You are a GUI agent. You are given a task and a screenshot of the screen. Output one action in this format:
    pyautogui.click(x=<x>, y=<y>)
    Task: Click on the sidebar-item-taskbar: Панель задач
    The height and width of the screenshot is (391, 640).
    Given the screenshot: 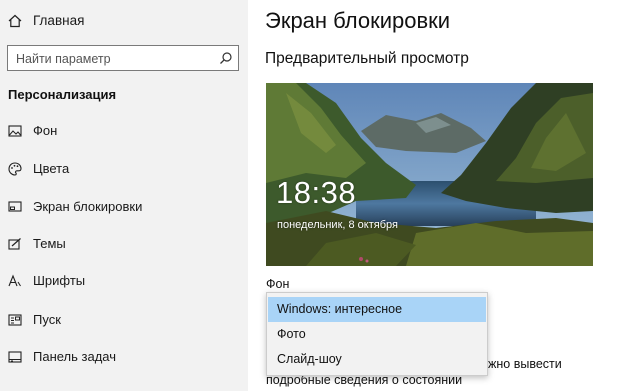 What is the action you would take?
    pyautogui.click(x=124, y=357)
    